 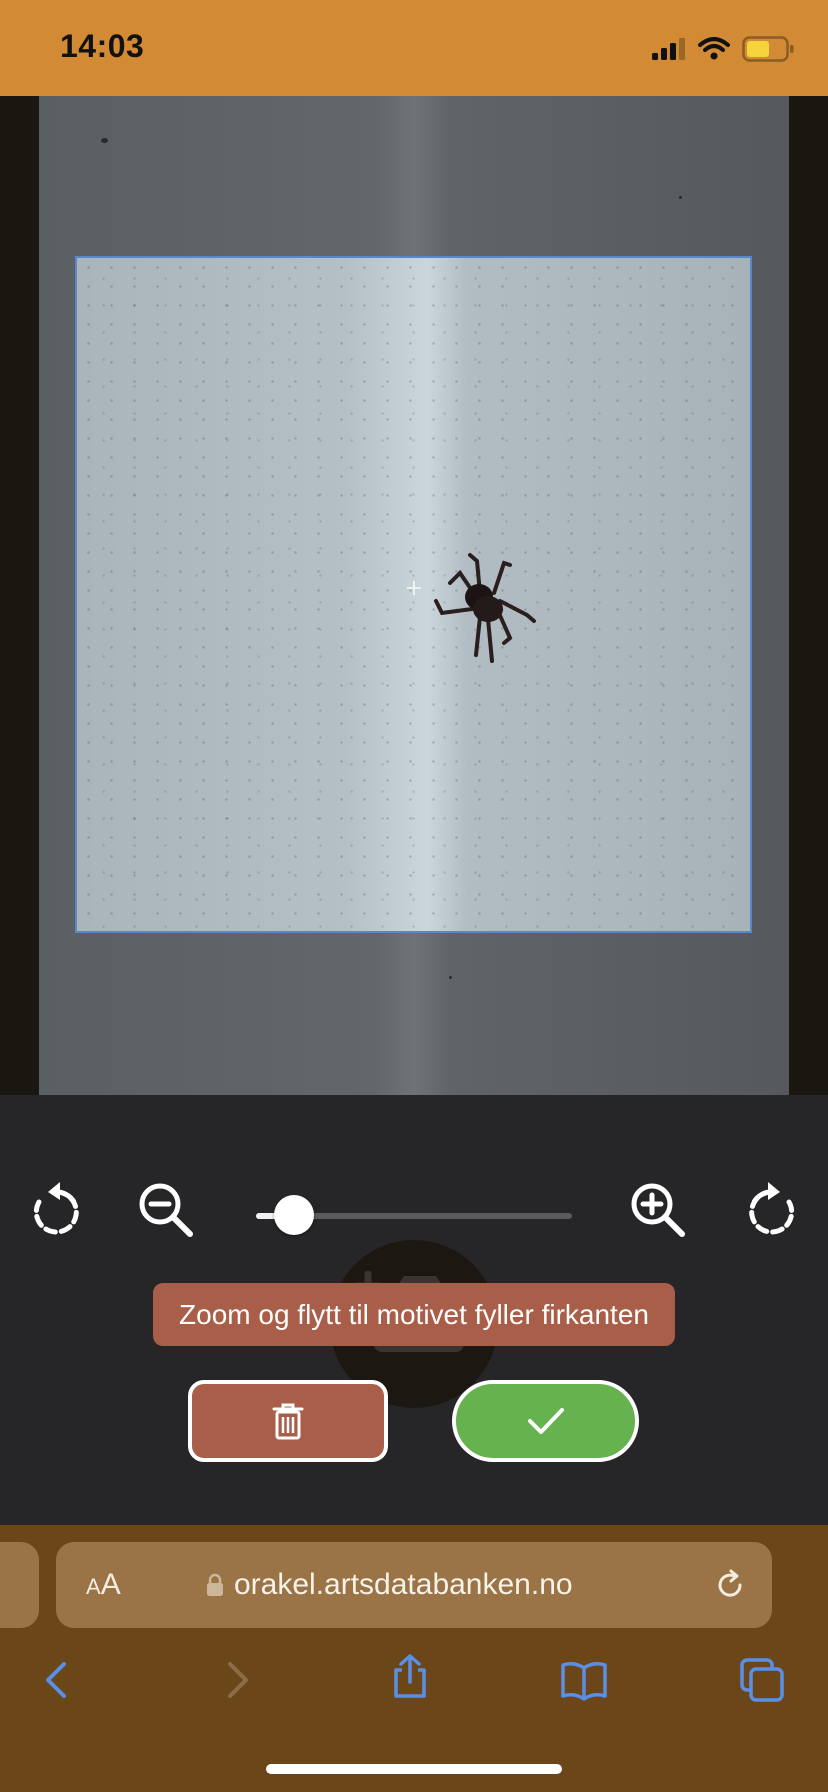 What do you see at coordinates (102, 46) in the screenshot?
I see `status-time: 14:03` at bounding box center [102, 46].